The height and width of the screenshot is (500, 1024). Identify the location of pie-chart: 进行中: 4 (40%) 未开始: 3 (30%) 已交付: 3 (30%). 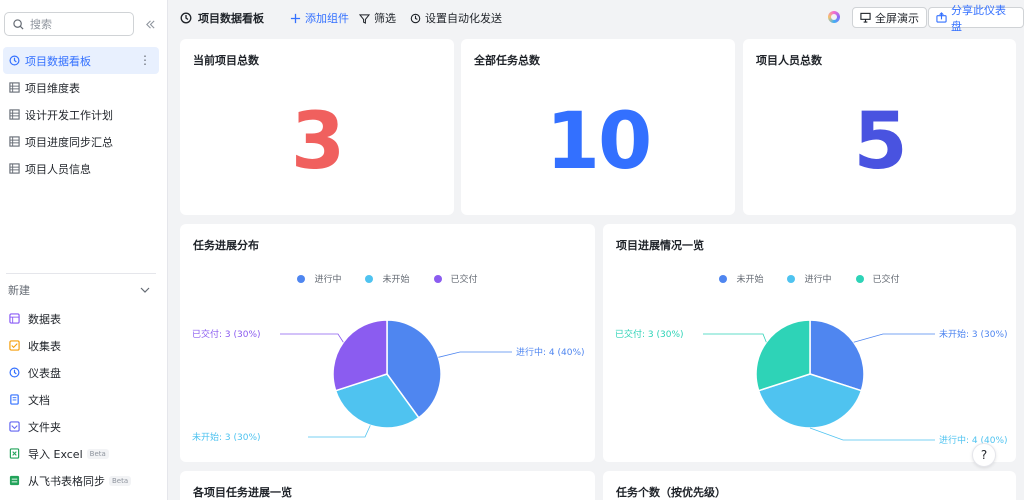
(388, 381).